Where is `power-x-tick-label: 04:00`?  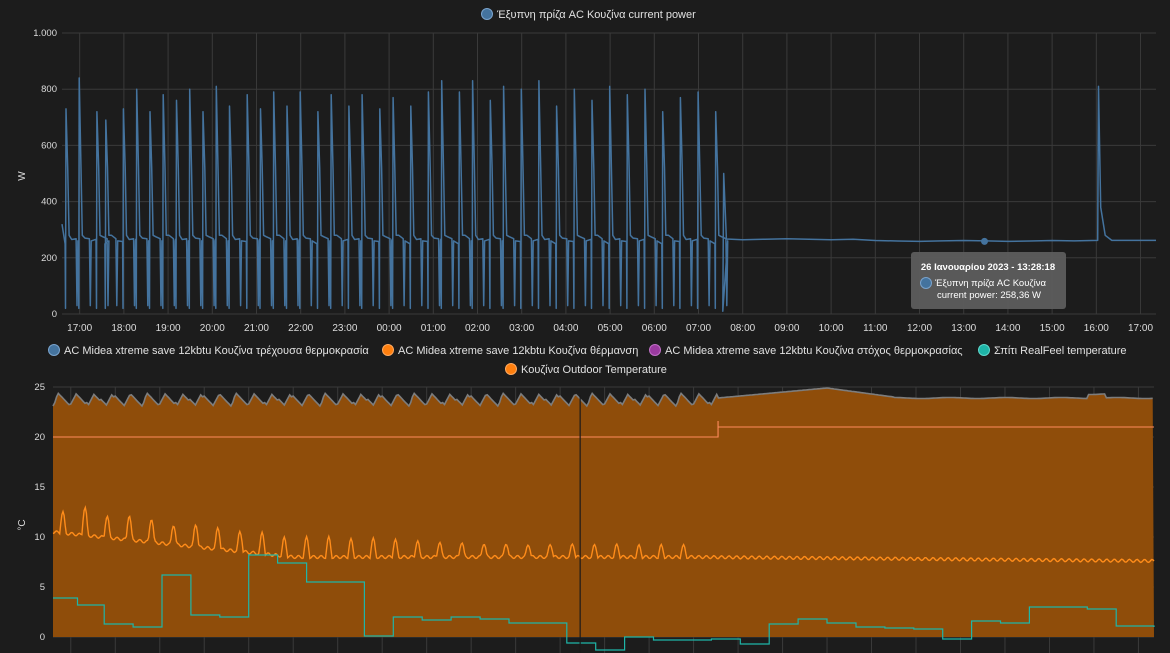 power-x-tick-label: 04:00 is located at coordinates (565, 328).